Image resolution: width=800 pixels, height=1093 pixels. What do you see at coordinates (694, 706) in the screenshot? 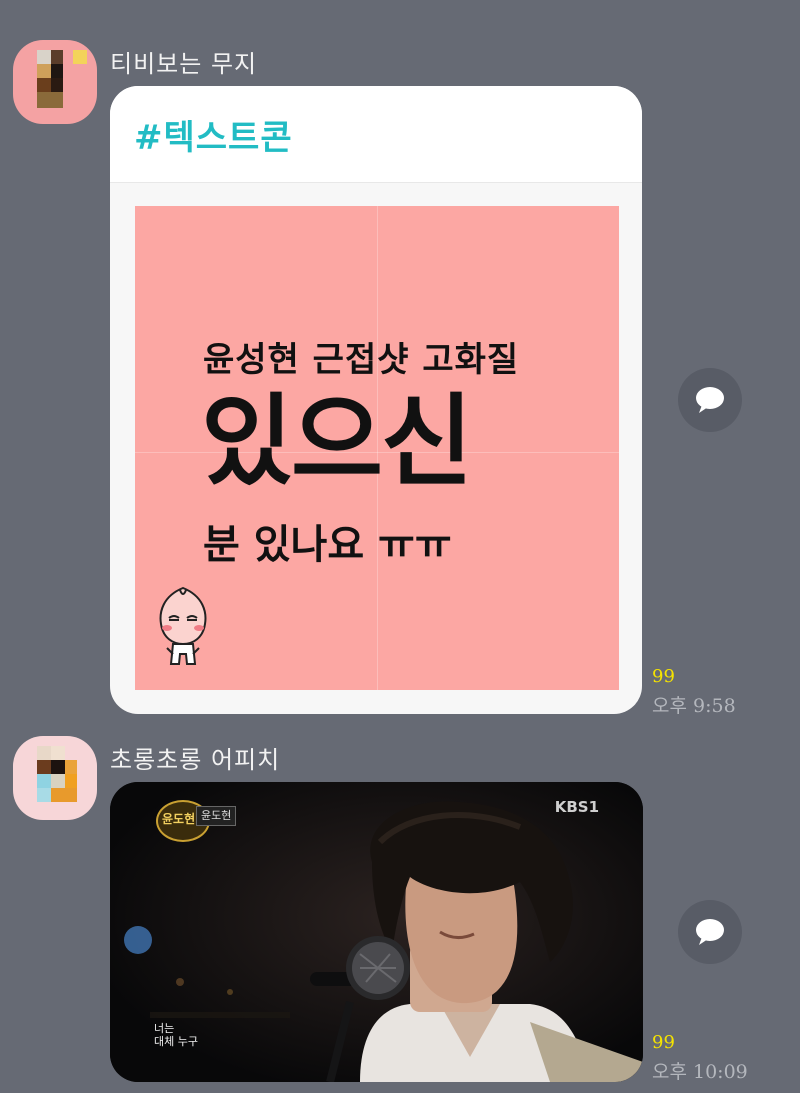
I see `message-time: 오후 9:58` at bounding box center [694, 706].